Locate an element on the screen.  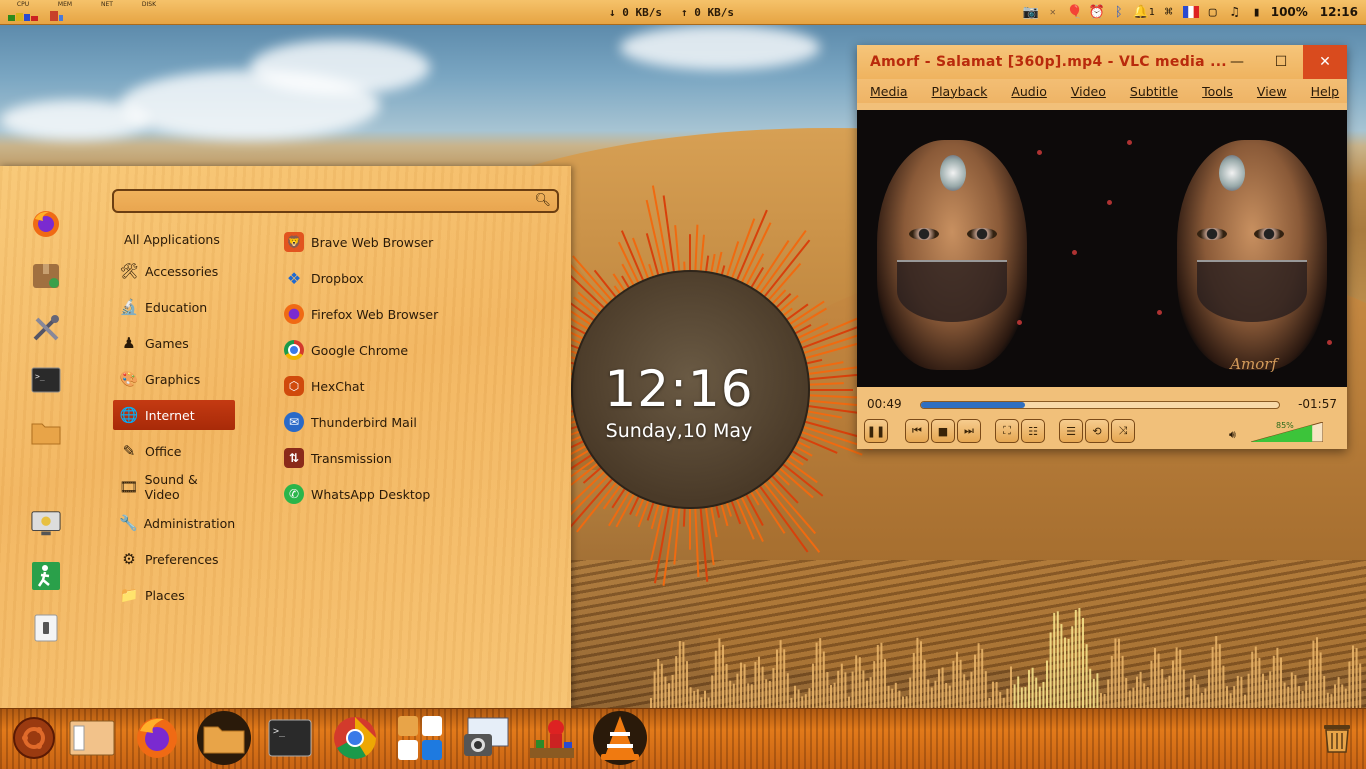
extended-settings-button: ☷ is located at coordinates (1033, 431).